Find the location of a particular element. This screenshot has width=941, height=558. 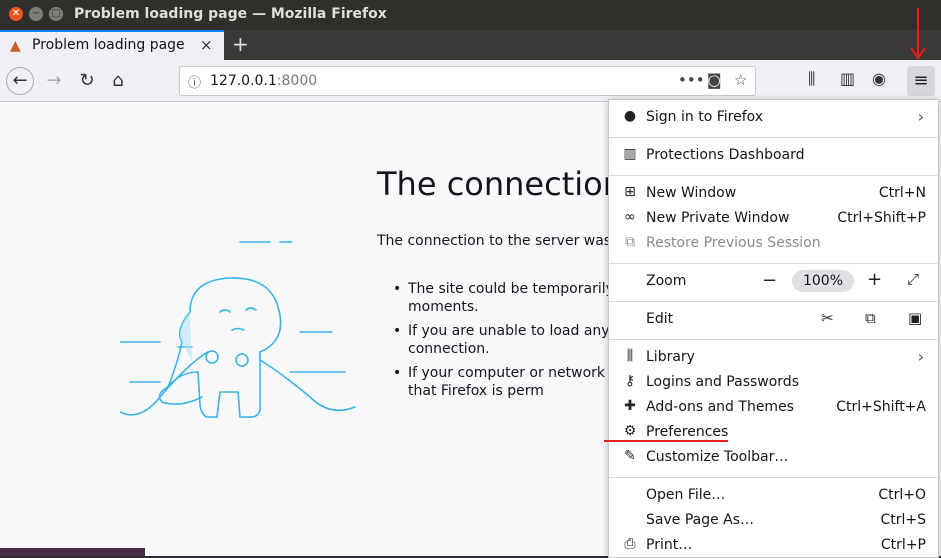

open-menu-button: ≡ is located at coordinates (921, 81).